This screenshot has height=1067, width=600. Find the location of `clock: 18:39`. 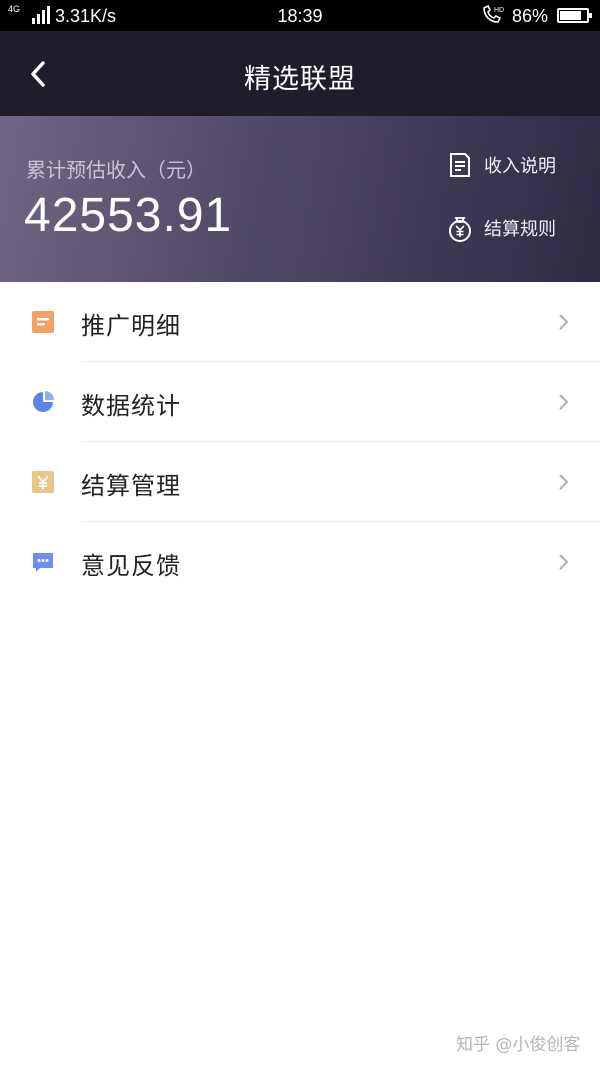

clock: 18:39 is located at coordinates (300, 16).